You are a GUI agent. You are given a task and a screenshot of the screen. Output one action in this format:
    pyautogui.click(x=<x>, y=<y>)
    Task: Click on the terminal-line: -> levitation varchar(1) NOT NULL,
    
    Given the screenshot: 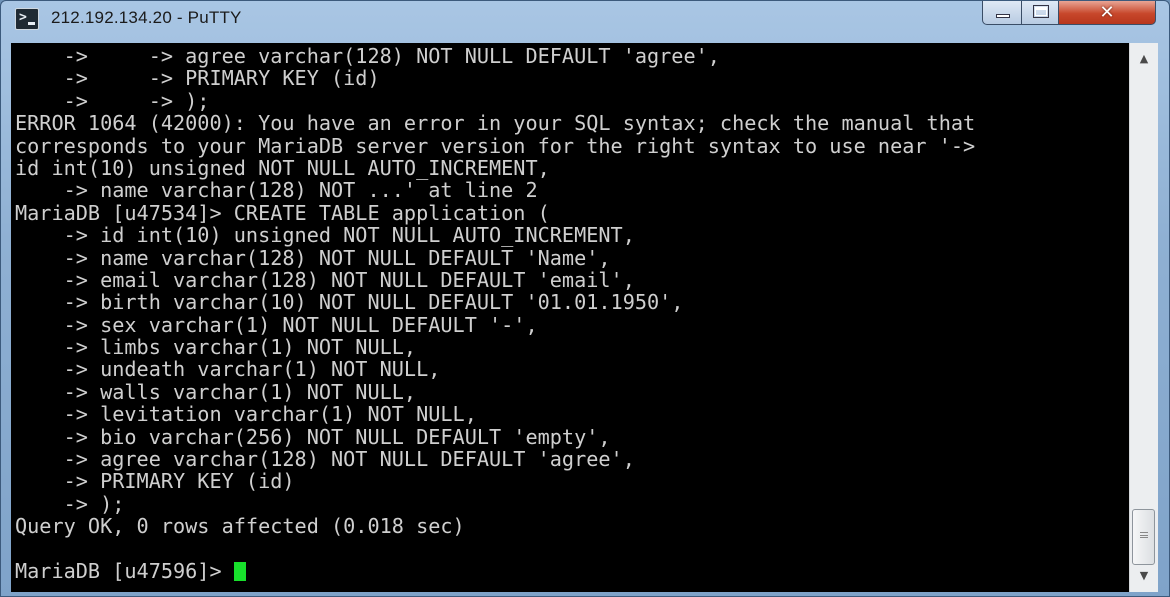 What is the action you would take?
    pyautogui.click(x=246, y=414)
    